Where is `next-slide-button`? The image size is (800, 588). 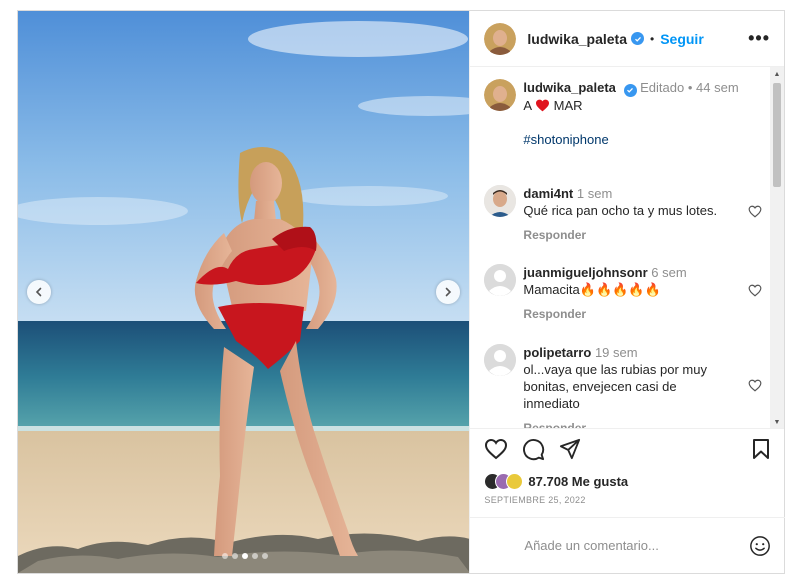 next-slide-button is located at coordinates (448, 292).